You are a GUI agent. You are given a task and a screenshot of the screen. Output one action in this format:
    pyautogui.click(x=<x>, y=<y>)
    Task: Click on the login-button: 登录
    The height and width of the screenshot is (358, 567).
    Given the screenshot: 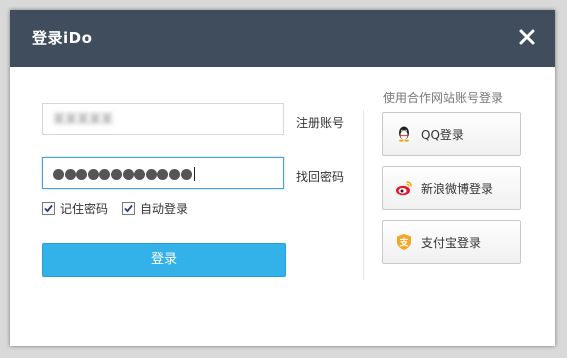 What is the action you would take?
    pyautogui.click(x=164, y=260)
    